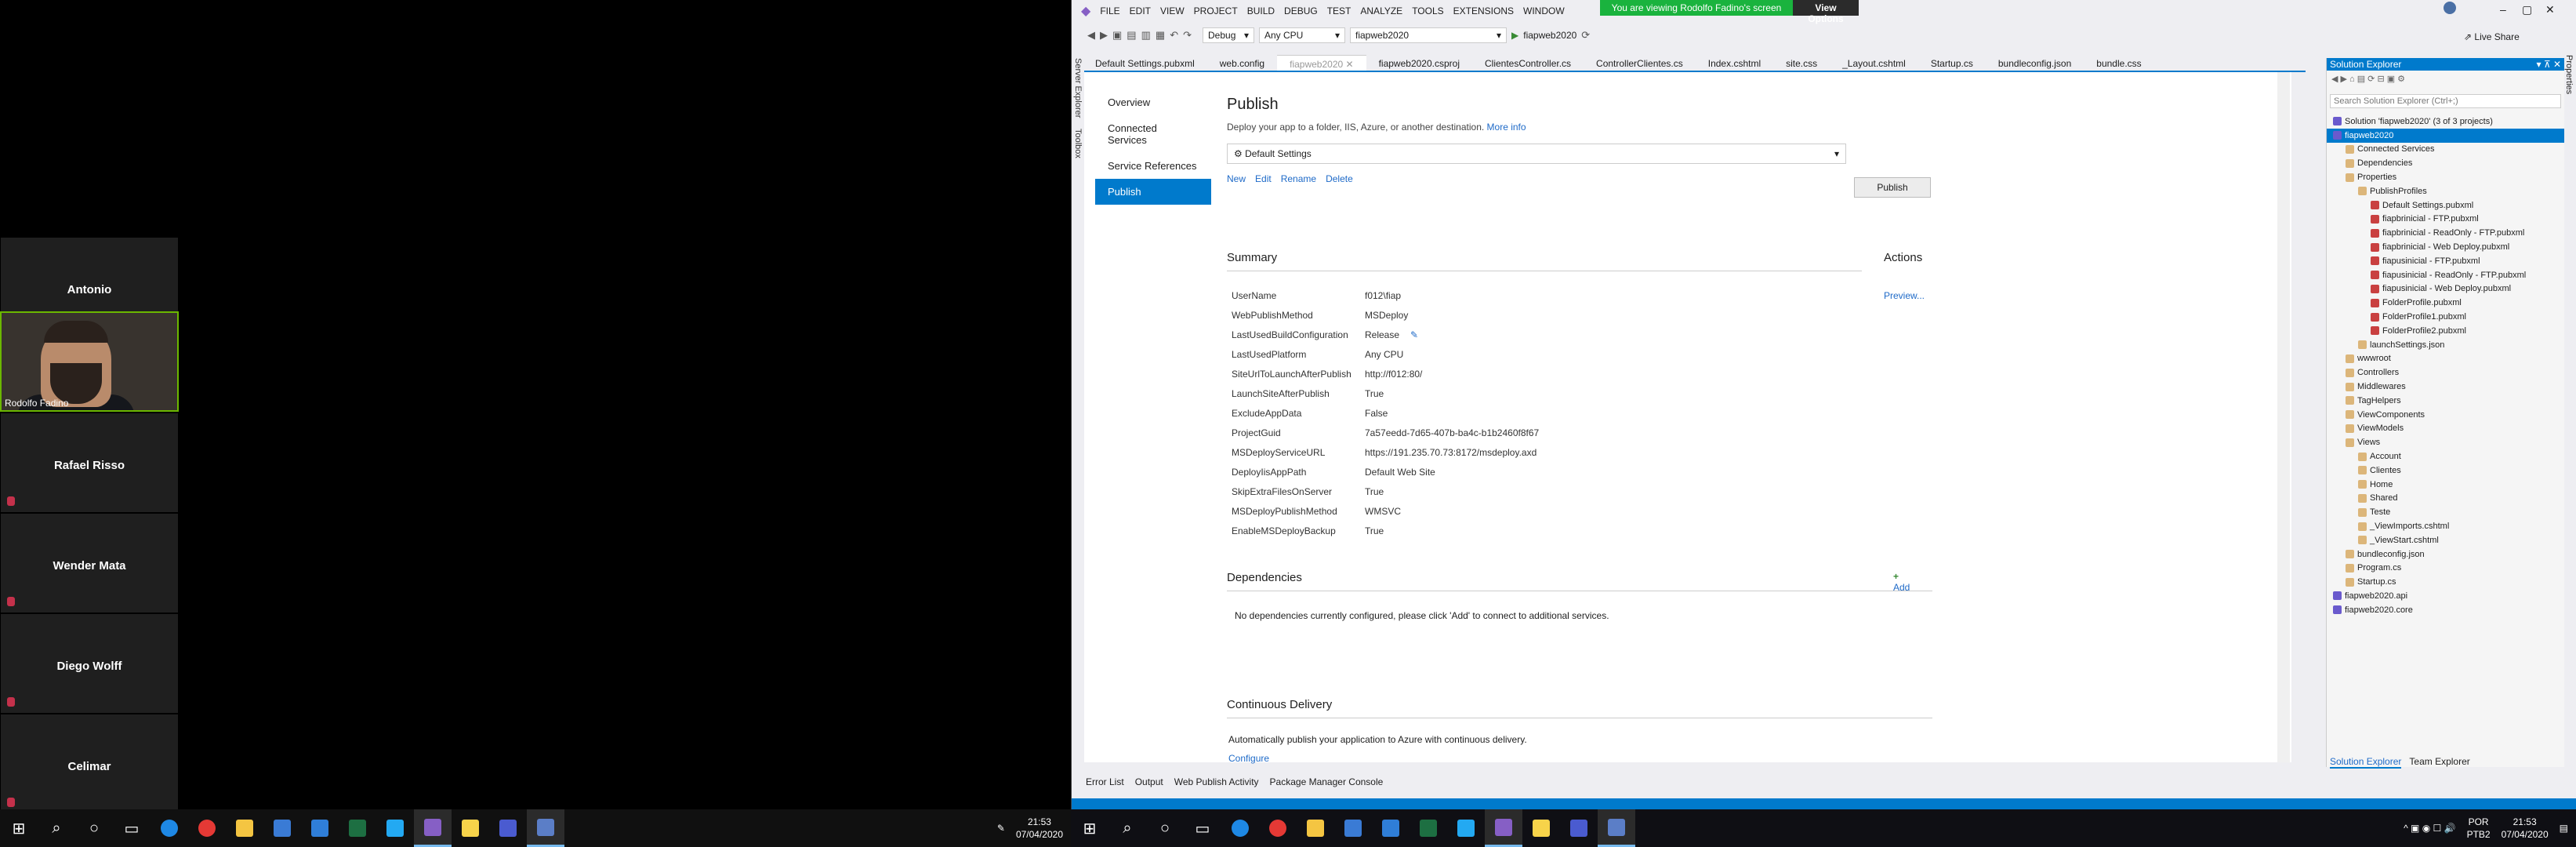 This screenshot has height=847, width=2576. What do you see at coordinates (2445, 499) in the screenshot?
I see `tree-item: Shared` at bounding box center [2445, 499].